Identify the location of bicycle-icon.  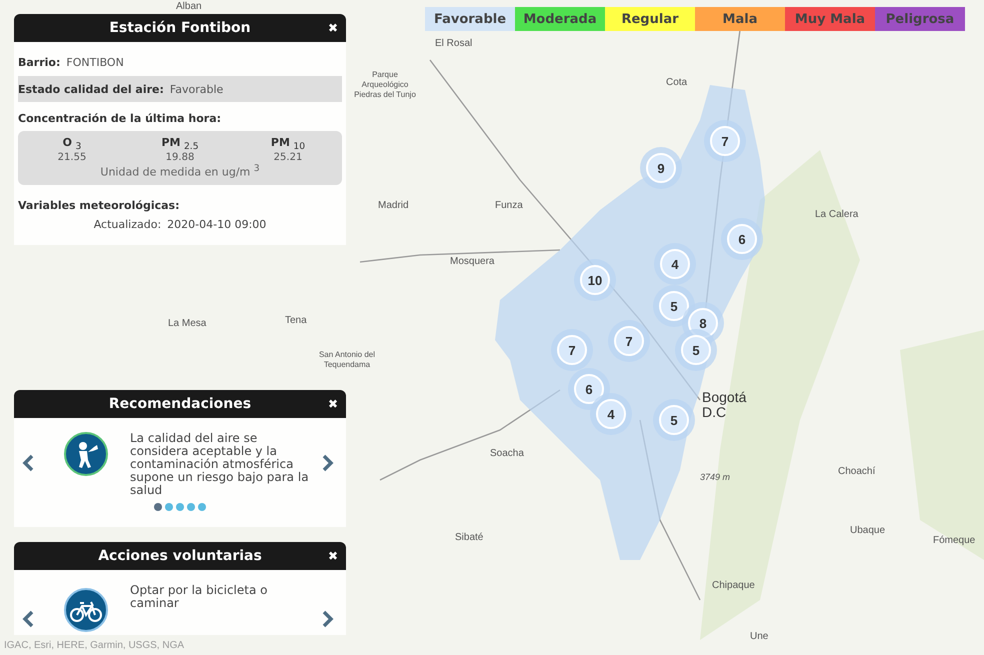
(86, 610).